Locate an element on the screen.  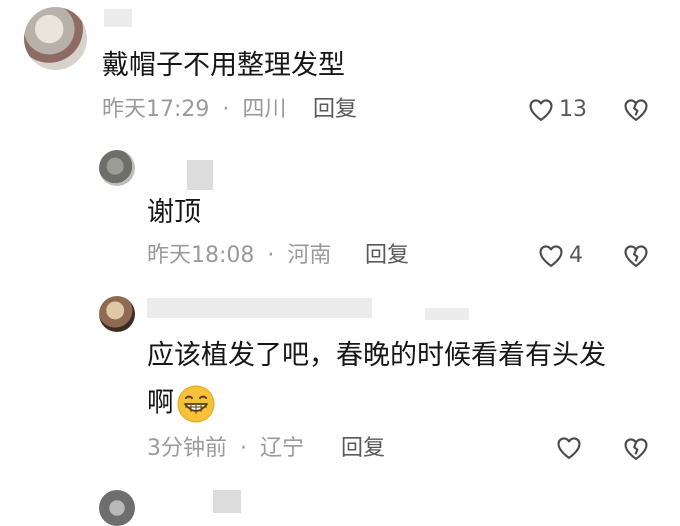
like-button is located at coordinates (571, 448).